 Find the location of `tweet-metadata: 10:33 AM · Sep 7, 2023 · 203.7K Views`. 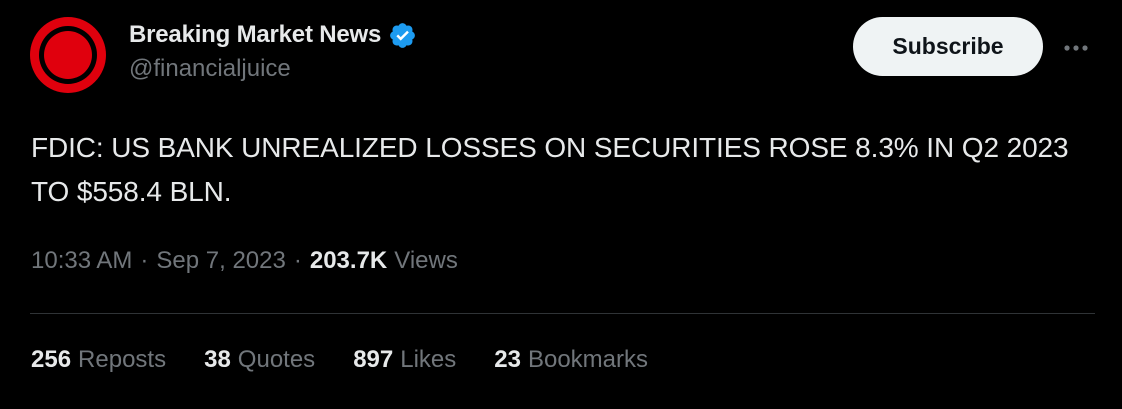

tweet-metadata: 10:33 AM · Sep 7, 2023 · 203.7K Views is located at coordinates (244, 261).